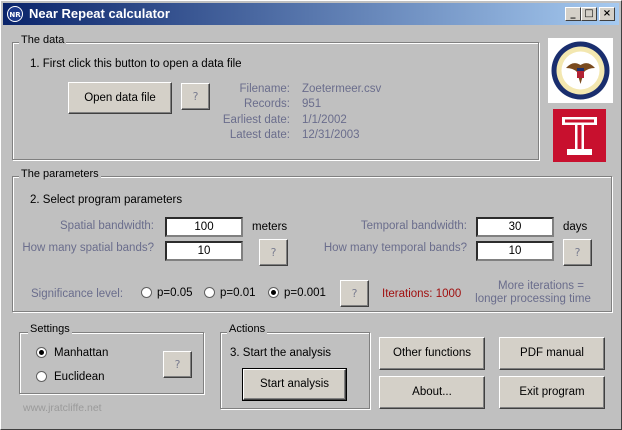 The height and width of the screenshot is (430, 622). What do you see at coordinates (294, 384) in the screenshot?
I see `start-analysis-button: Start analysis` at bounding box center [294, 384].